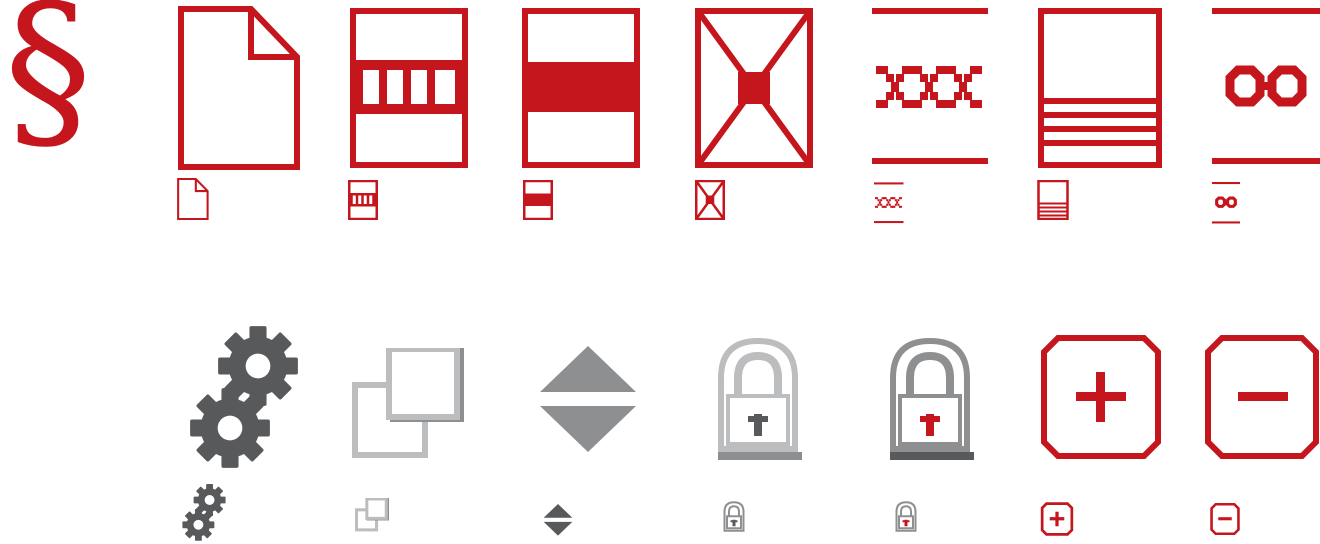 This screenshot has height=544, width=1320. Describe the element at coordinates (538, 200) in the screenshot. I see `center-band-icon-small` at that location.